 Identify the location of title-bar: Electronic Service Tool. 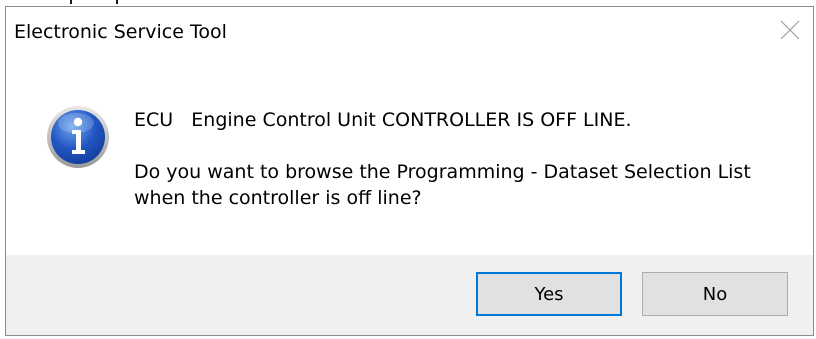
(409, 31).